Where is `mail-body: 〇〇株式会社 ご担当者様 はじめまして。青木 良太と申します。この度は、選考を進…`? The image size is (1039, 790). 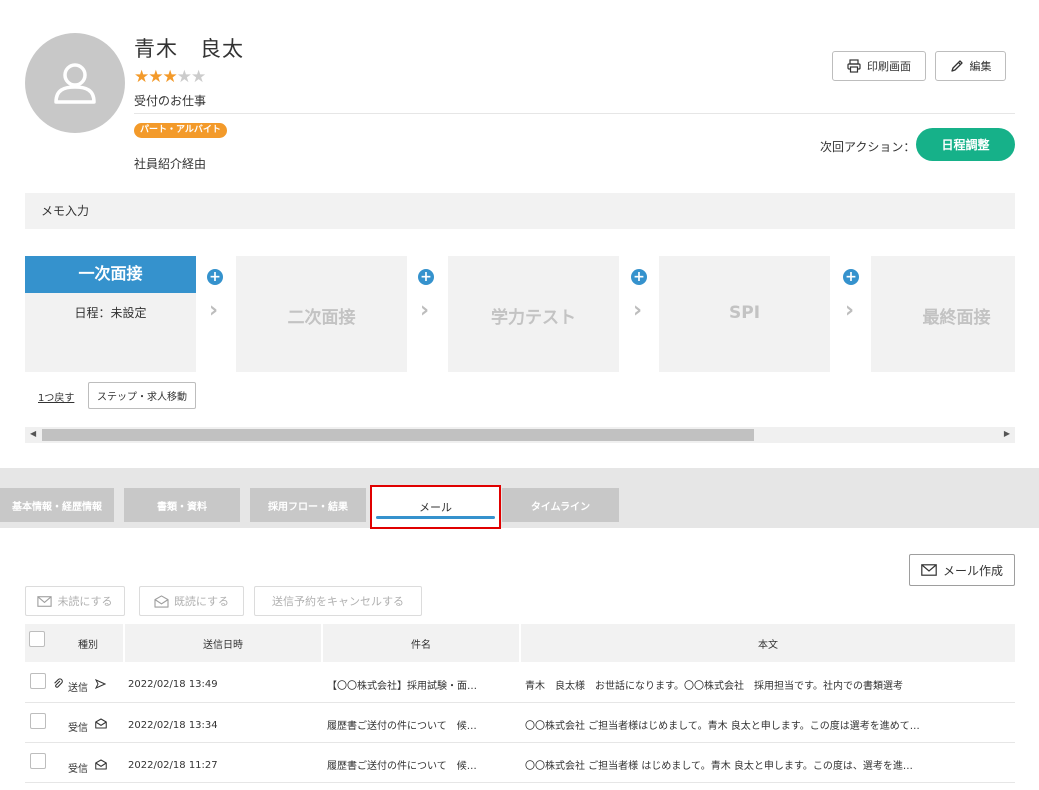
mail-body: 〇〇株式会社 ご担当者様 はじめまして。青木 良太と申します。この度は、選考を進… is located at coordinates (768, 764).